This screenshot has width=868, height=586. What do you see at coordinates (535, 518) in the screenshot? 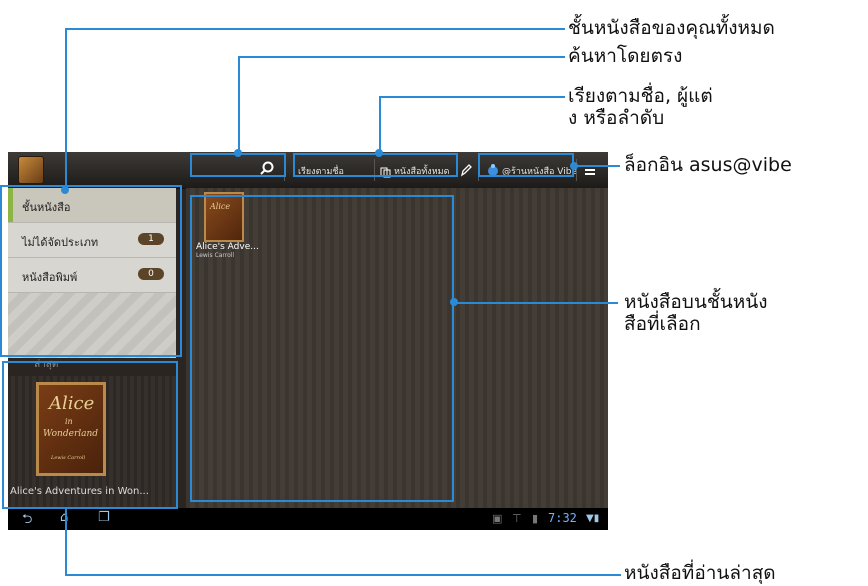
I see `sd-card-icon: ▮` at bounding box center [535, 518].